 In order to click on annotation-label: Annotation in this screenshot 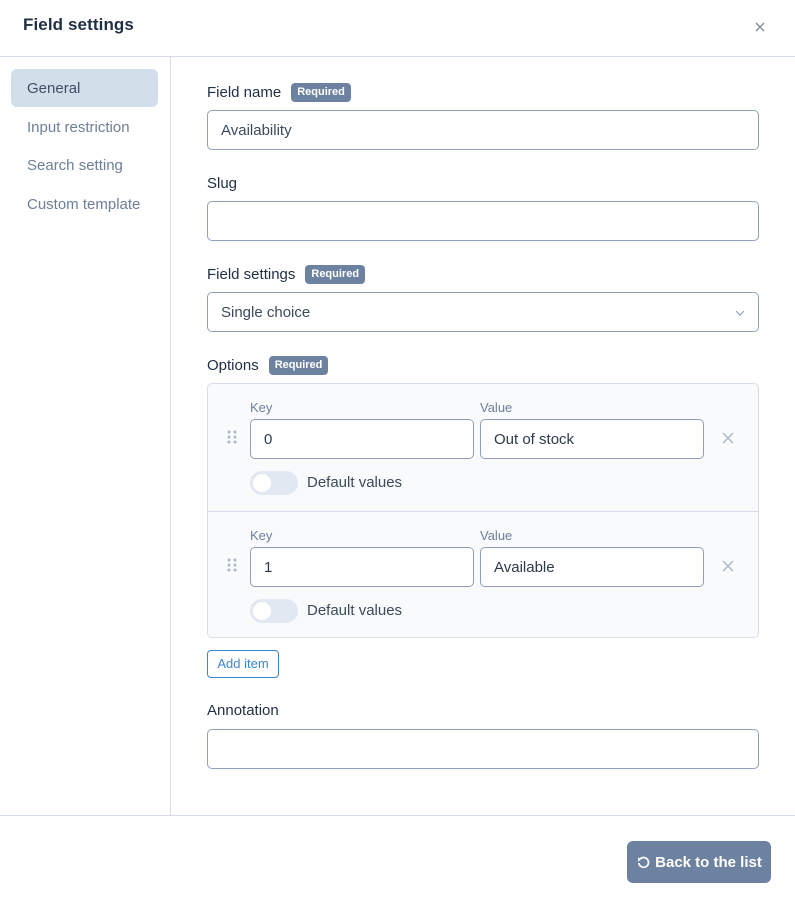, I will do `click(243, 710)`.